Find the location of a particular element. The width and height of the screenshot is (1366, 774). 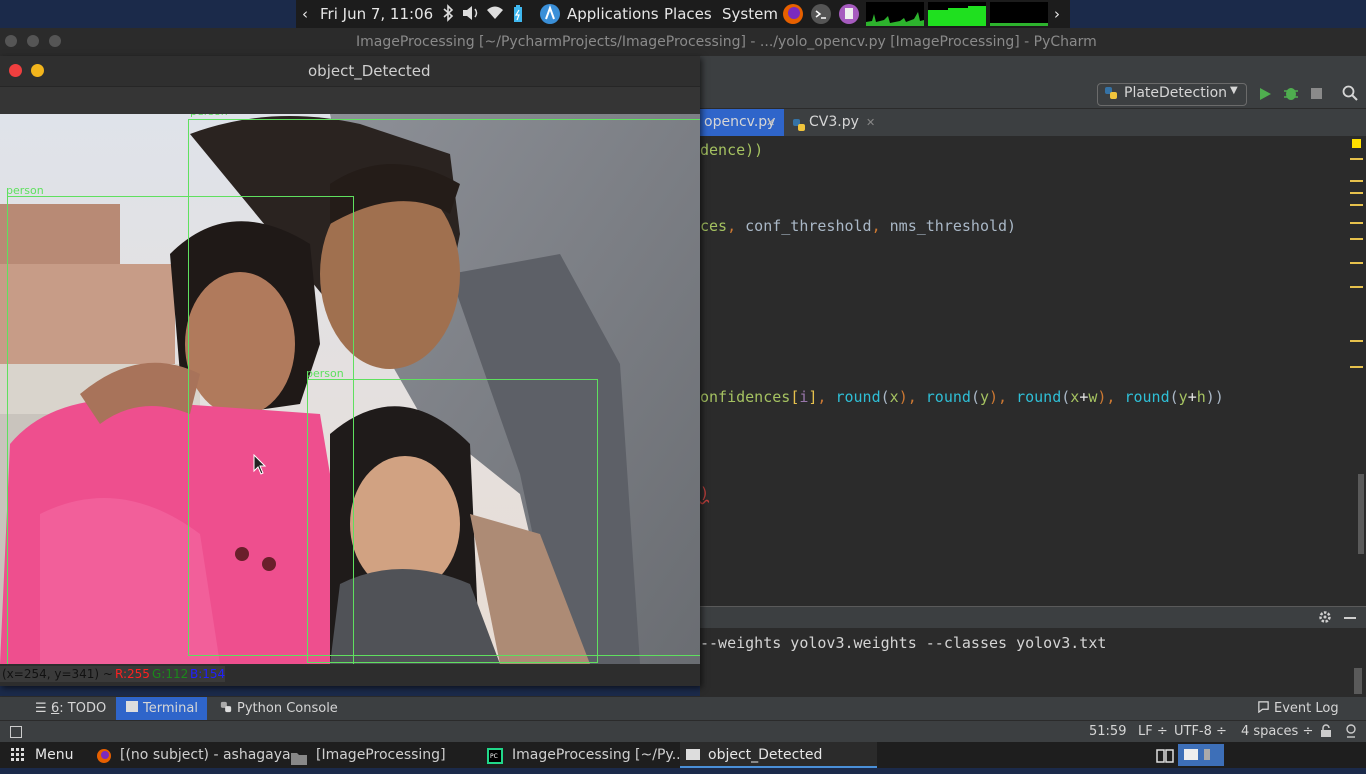

tab-yolo-opencv: opencv.py ✕ is located at coordinates (742, 122).